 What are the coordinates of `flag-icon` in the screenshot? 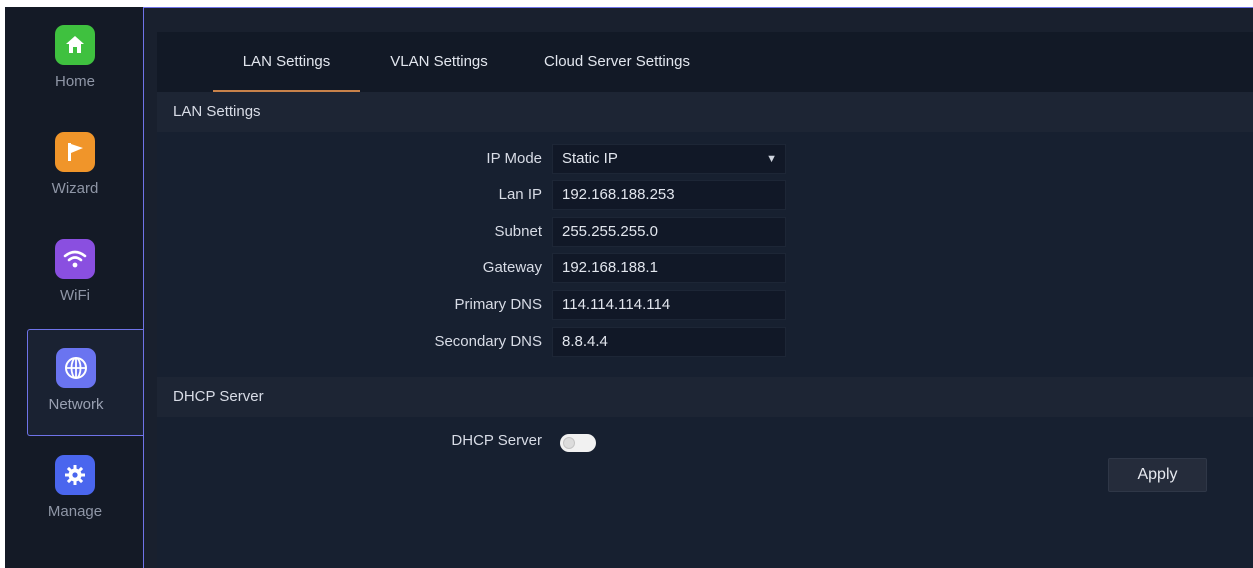 It's located at (75, 152).